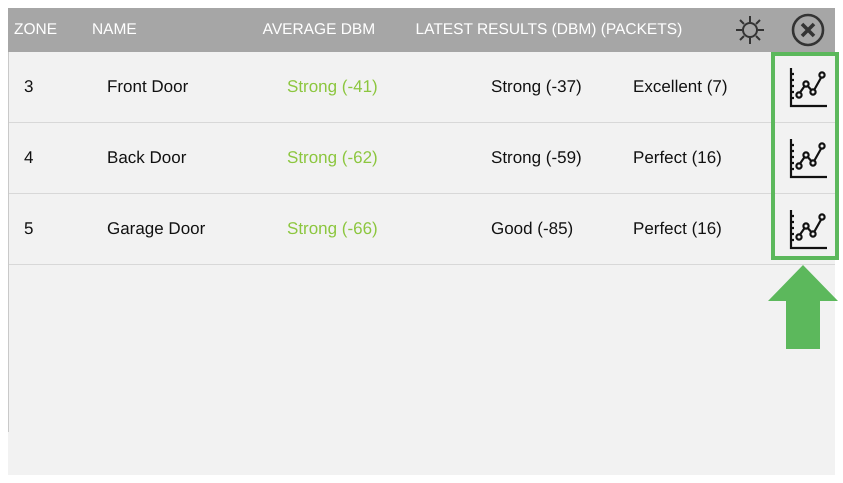 This screenshot has height=483, width=843. What do you see at coordinates (319, 30) in the screenshot?
I see `column-header: AVERAGE DBM` at bounding box center [319, 30].